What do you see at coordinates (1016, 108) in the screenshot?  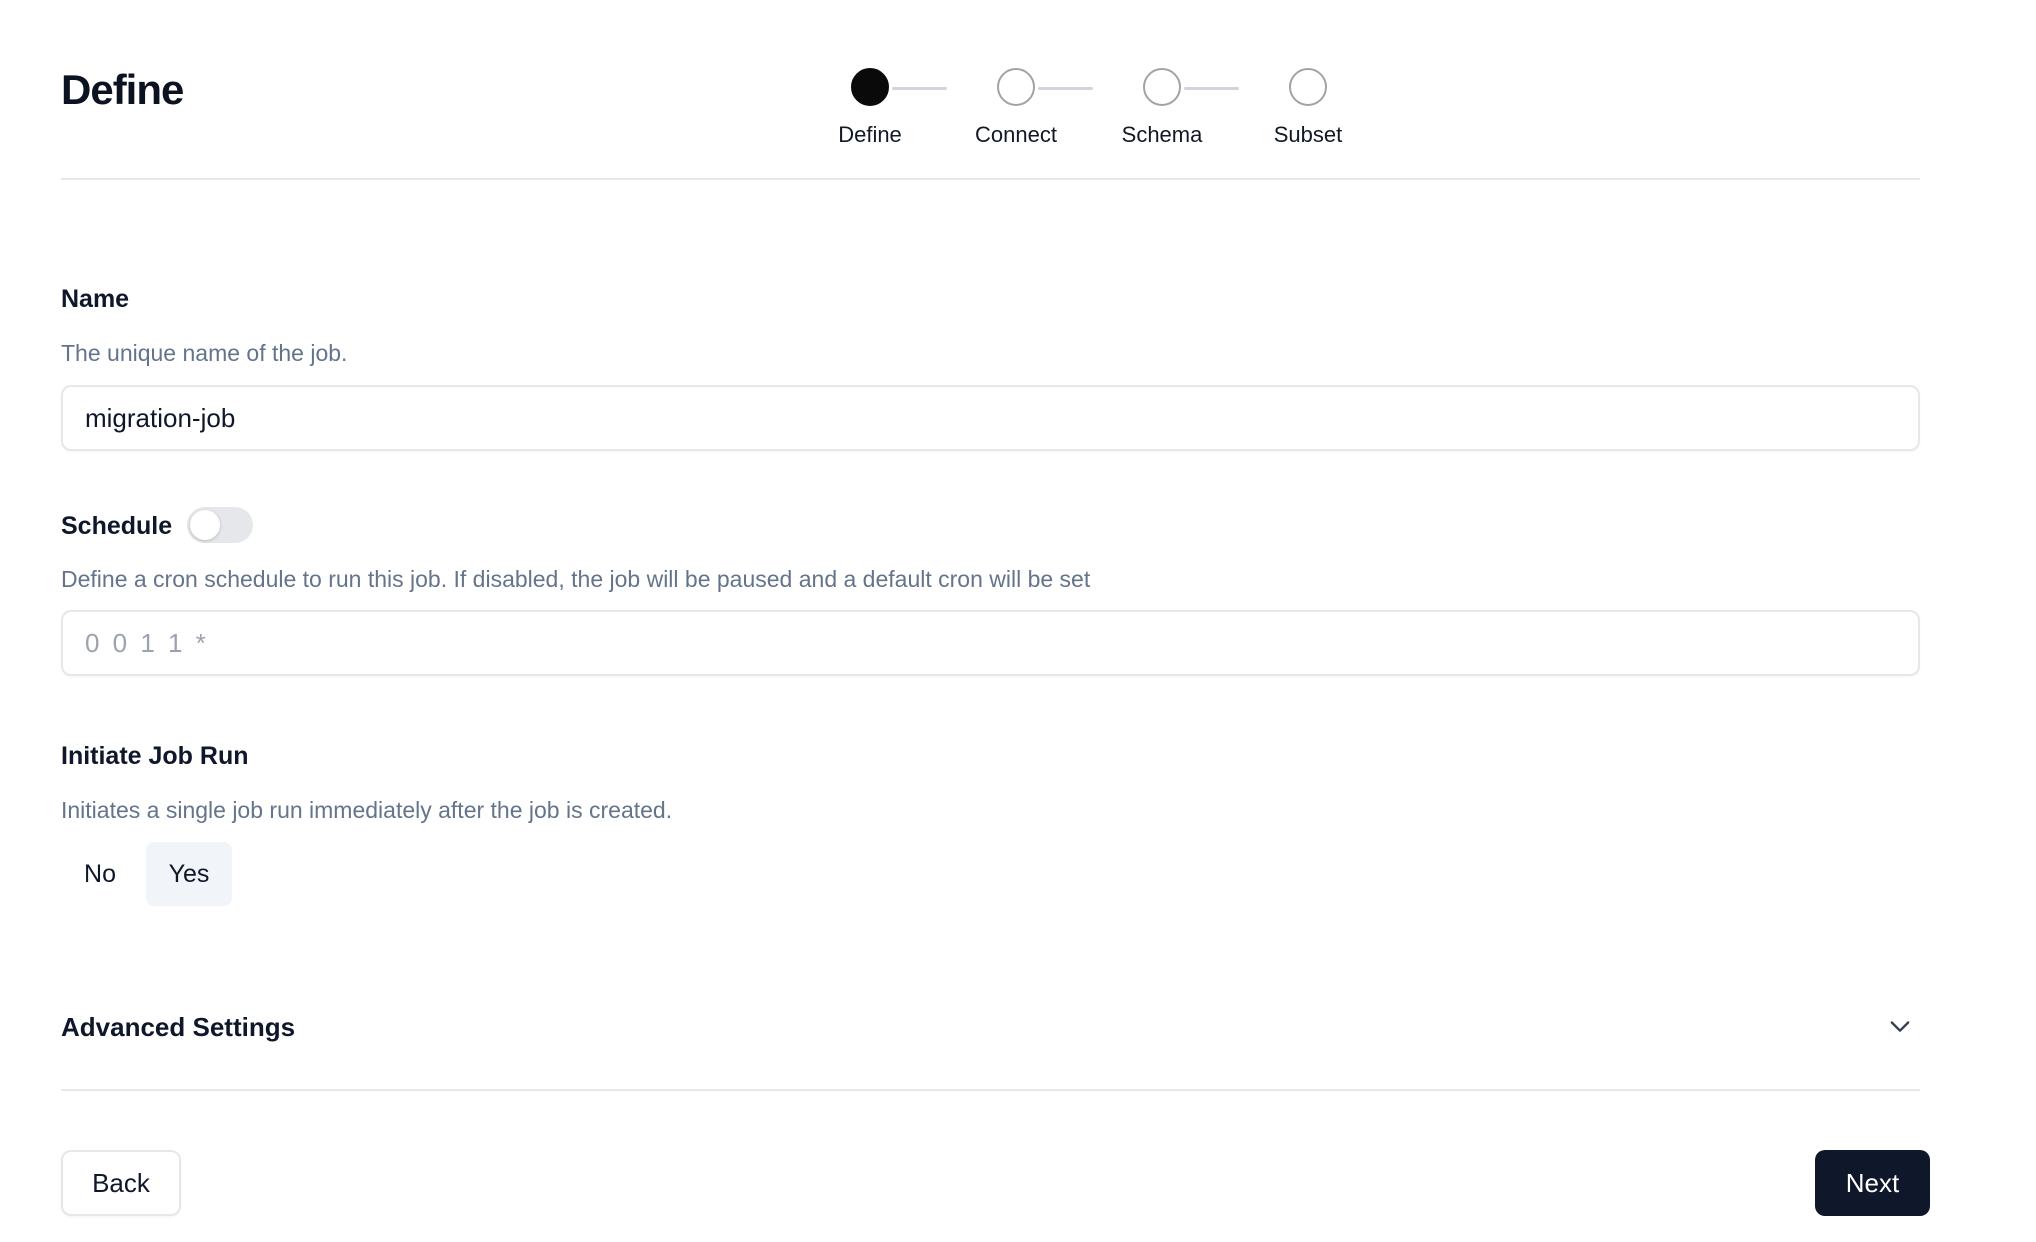 I see `step-connect: Connect` at bounding box center [1016, 108].